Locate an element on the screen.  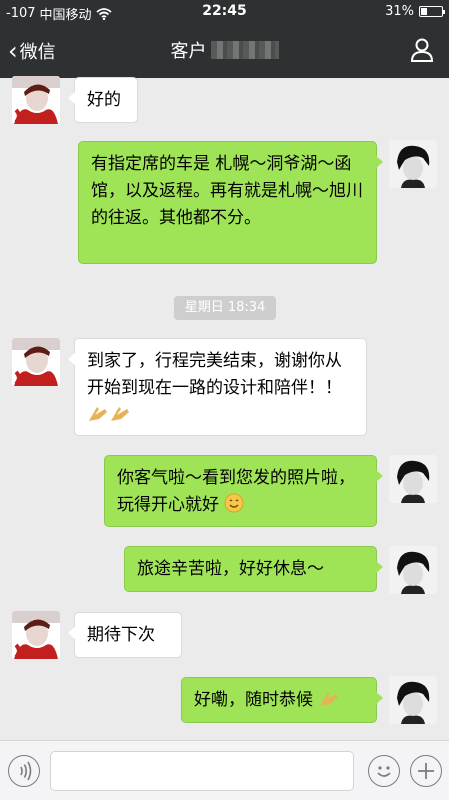
status-time: 22:45 is located at coordinates (224, 11).